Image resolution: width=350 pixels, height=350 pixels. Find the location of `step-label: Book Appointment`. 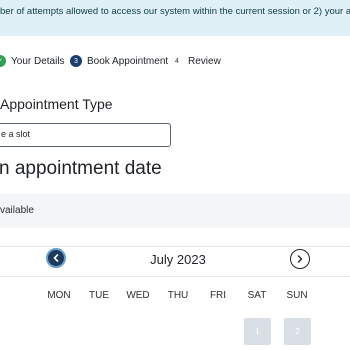

step-label: Book Appointment is located at coordinates (128, 61).